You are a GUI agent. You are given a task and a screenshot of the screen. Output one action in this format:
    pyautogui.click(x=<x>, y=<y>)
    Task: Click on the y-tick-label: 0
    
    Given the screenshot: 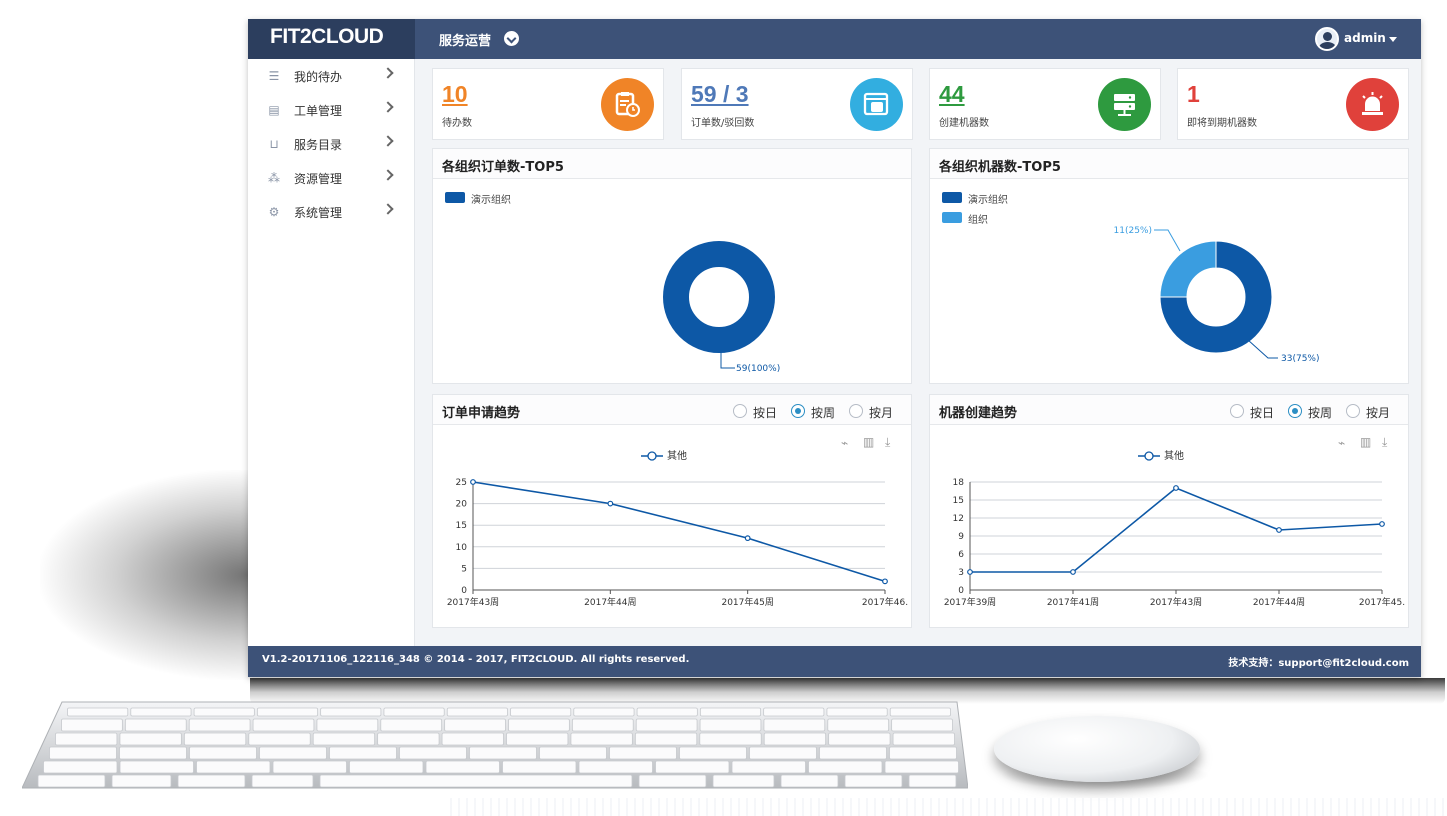 What is the action you would take?
    pyautogui.click(x=961, y=591)
    